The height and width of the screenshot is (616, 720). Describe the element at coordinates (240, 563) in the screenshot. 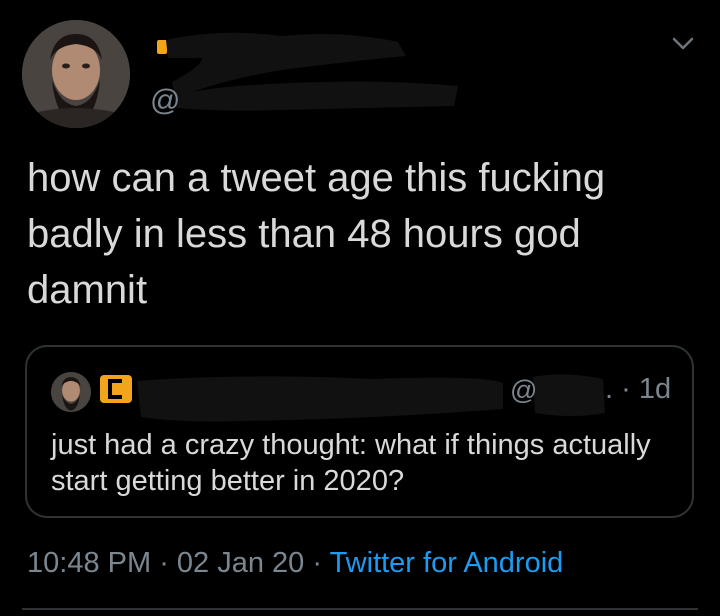

I see `tweet-date: 02 Jan 20` at that location.